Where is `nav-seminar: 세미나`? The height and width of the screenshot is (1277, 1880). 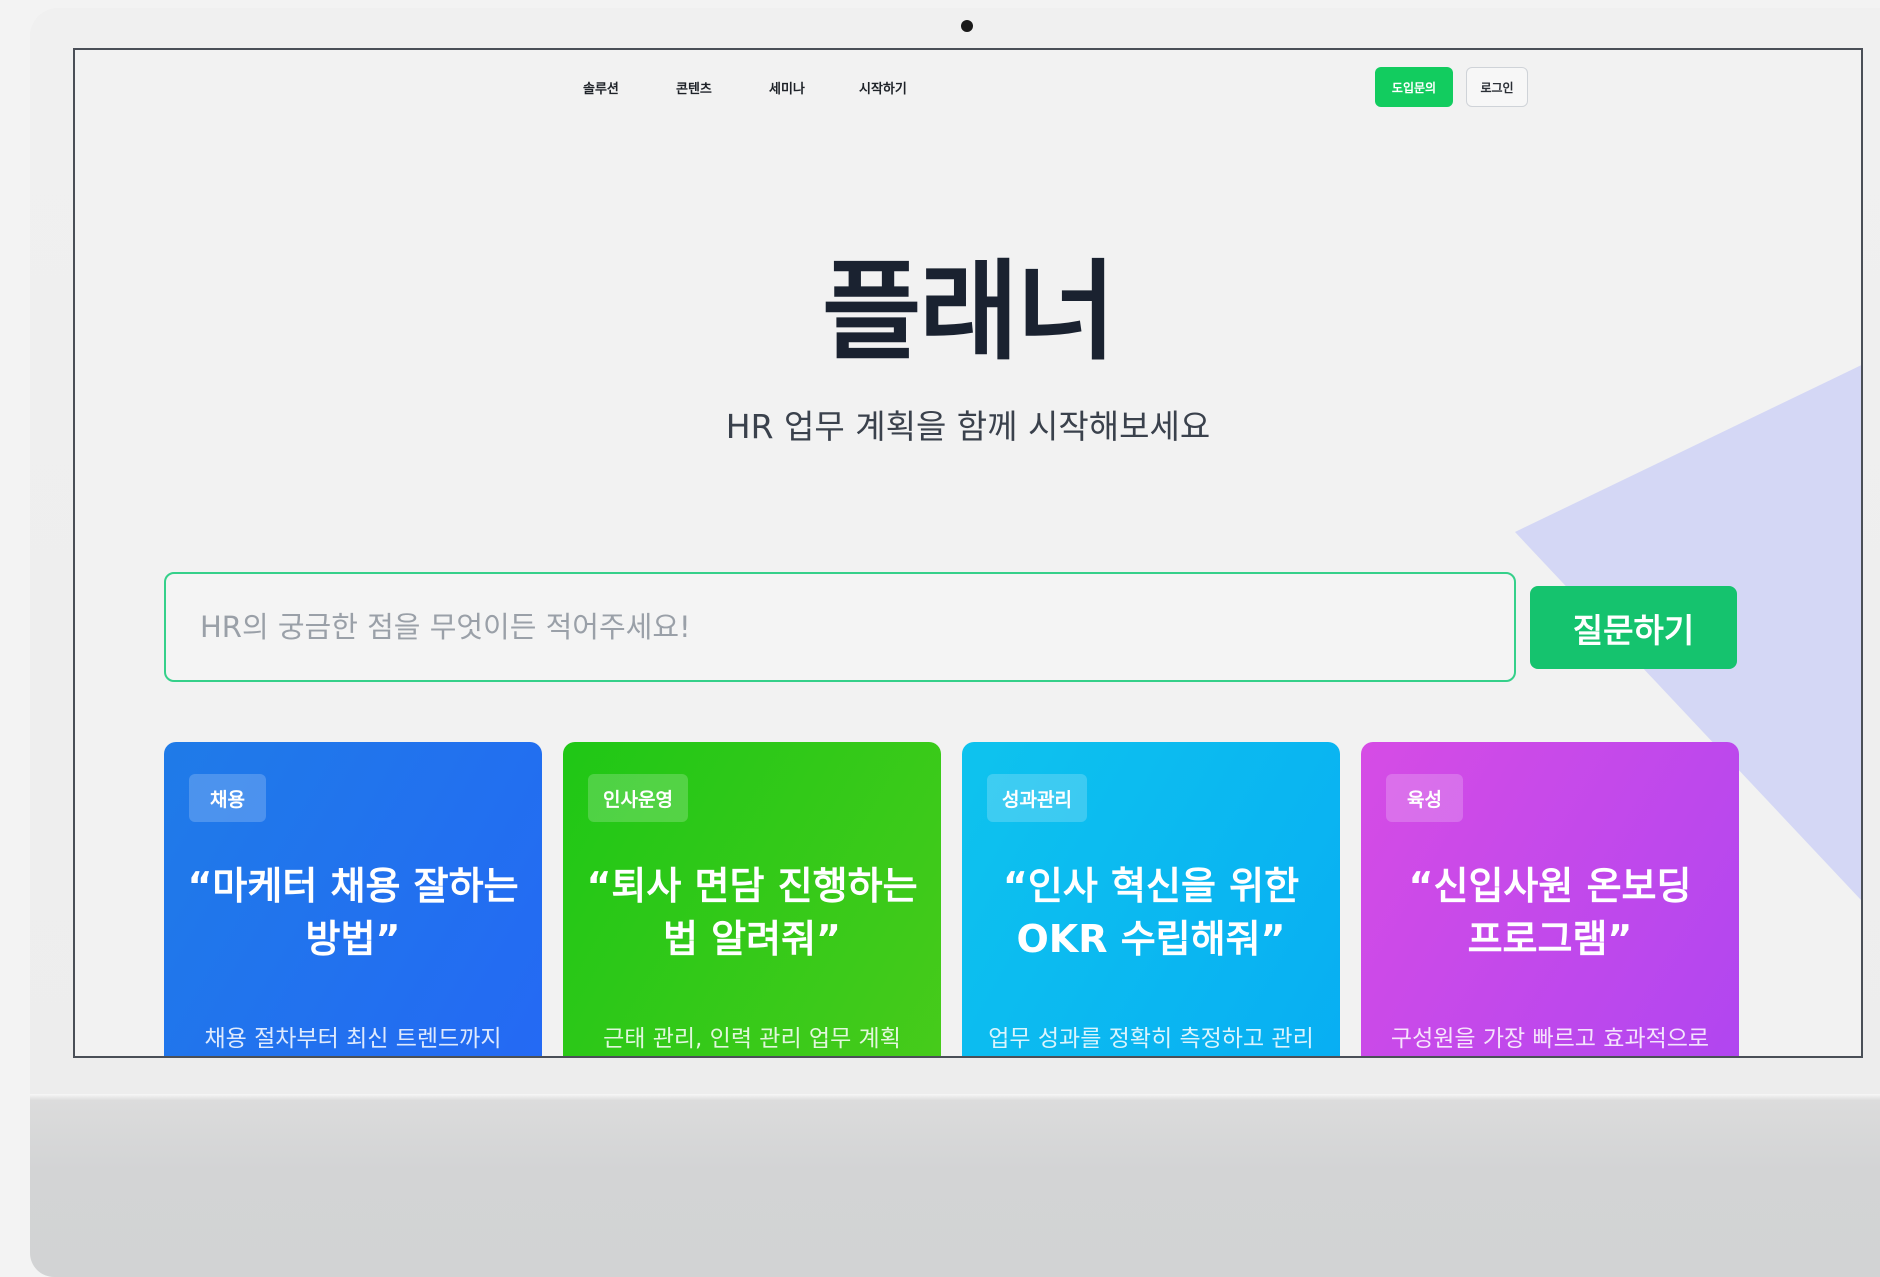
nav-seminar: 세미나 is located at coordinates (787, 87).